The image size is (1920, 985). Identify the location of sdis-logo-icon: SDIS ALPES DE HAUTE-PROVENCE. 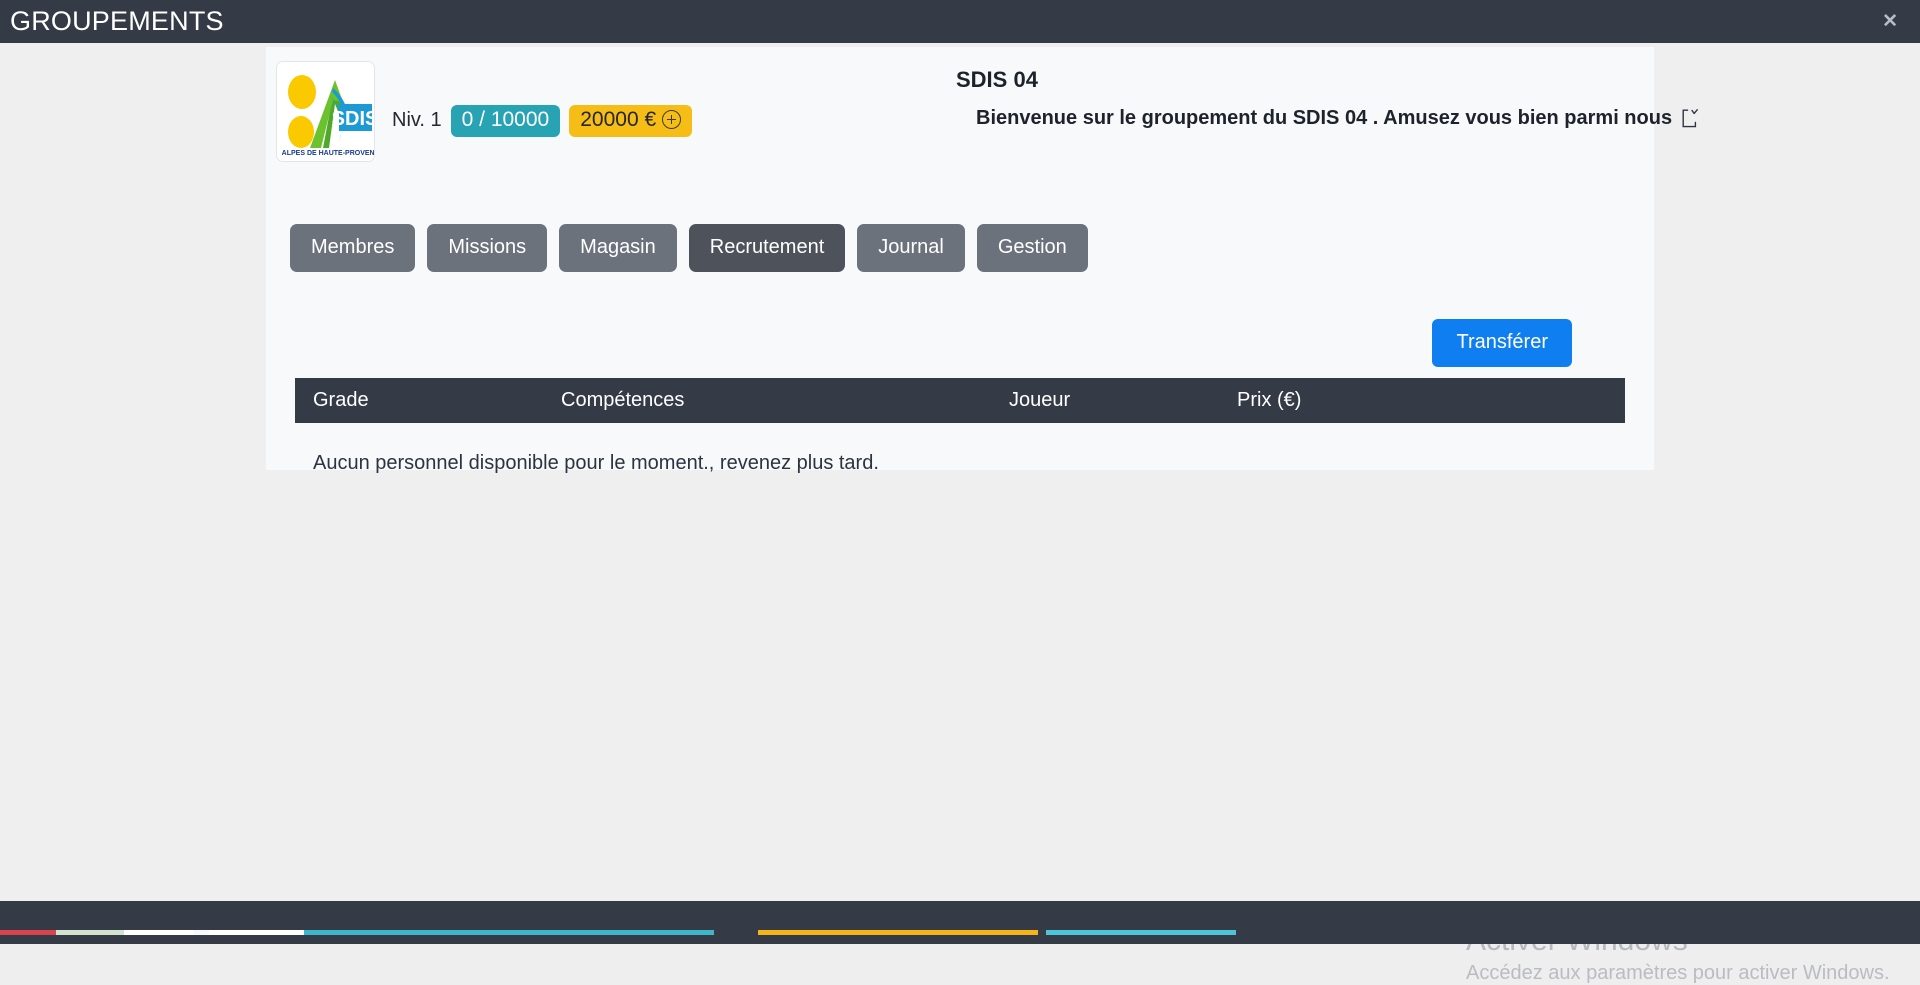
(326, 111).